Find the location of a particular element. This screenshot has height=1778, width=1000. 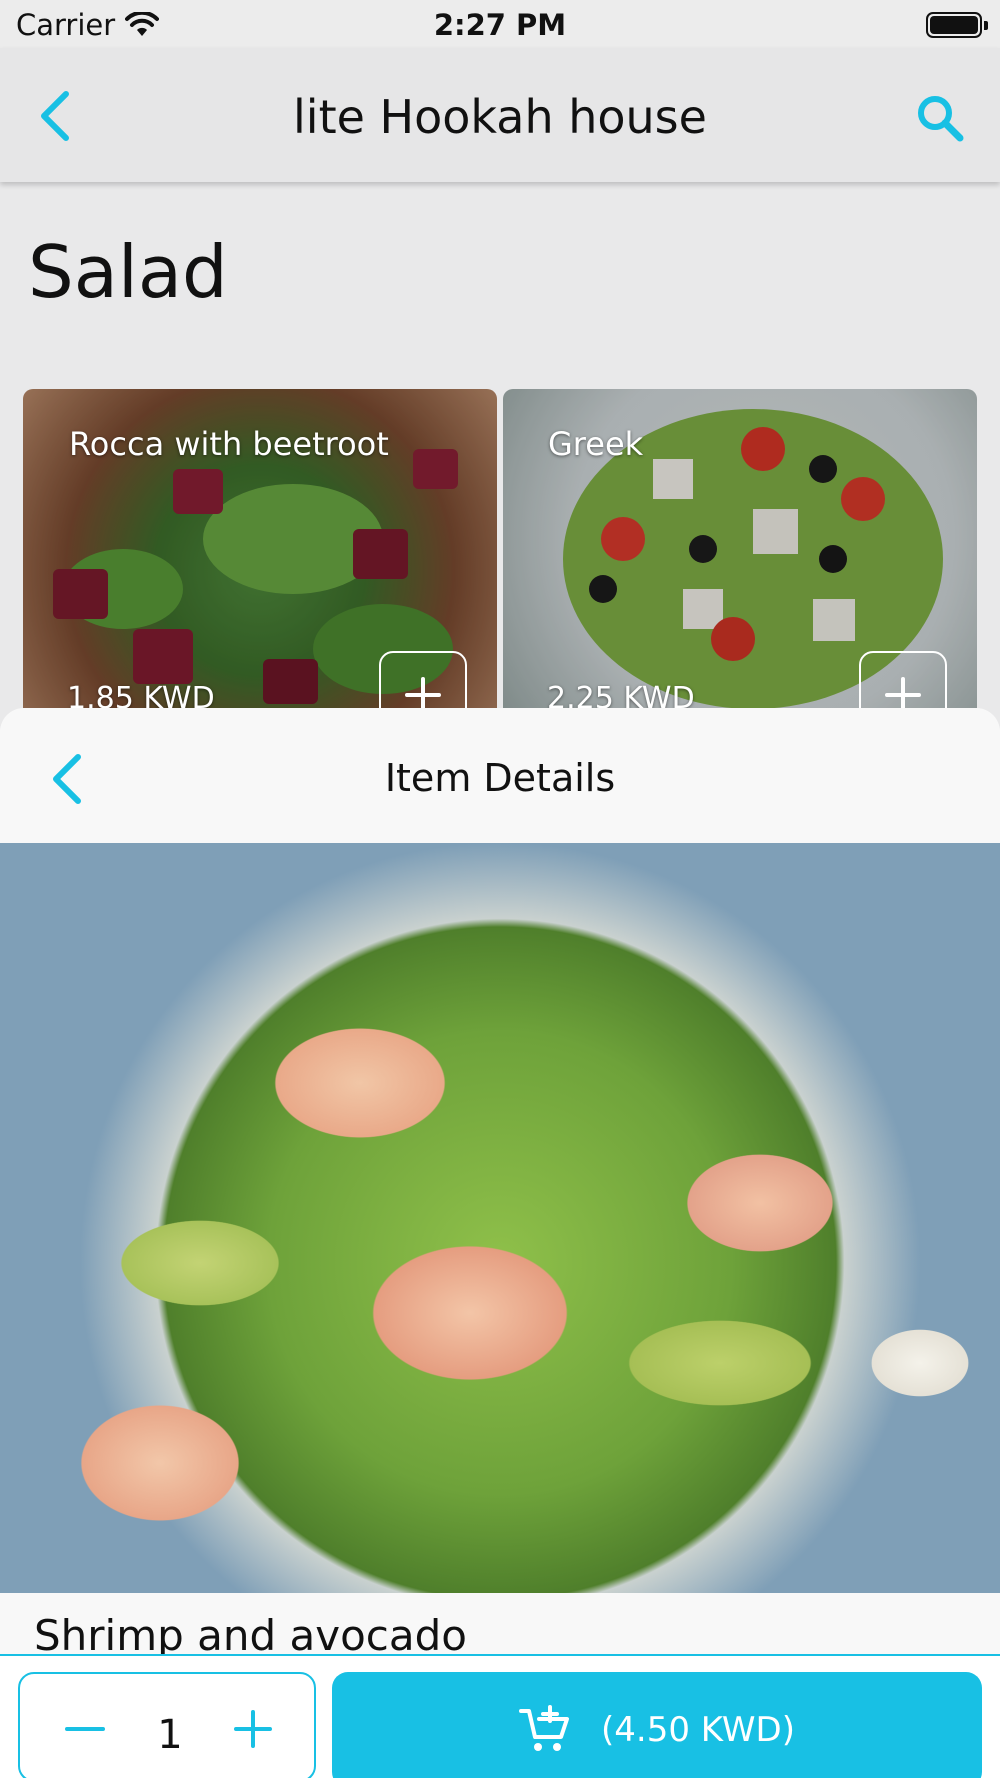

section-title: Salad is located at coordinates (128, 272).